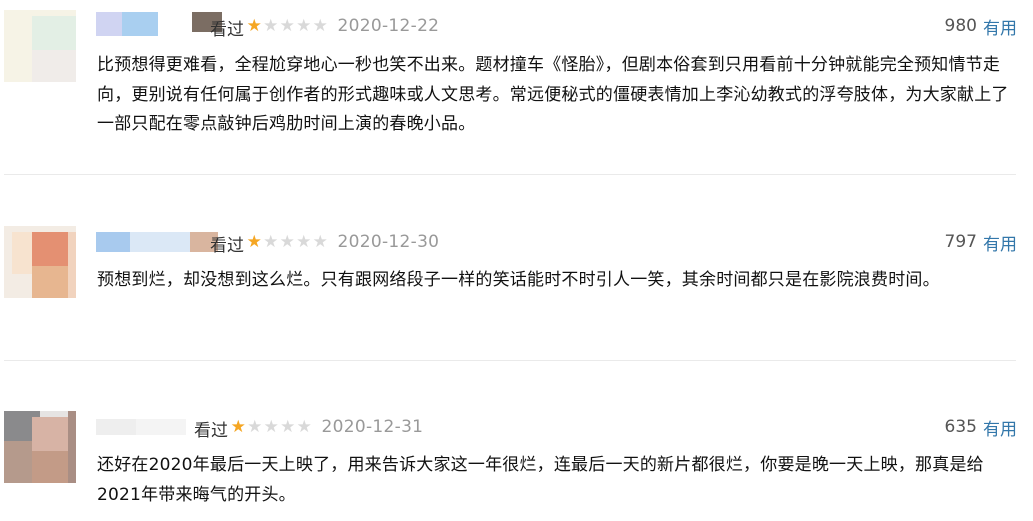 The height and width of the screenshot is (521, 1033). I want to click on vote-area: 797 有用, so click(981, 242).